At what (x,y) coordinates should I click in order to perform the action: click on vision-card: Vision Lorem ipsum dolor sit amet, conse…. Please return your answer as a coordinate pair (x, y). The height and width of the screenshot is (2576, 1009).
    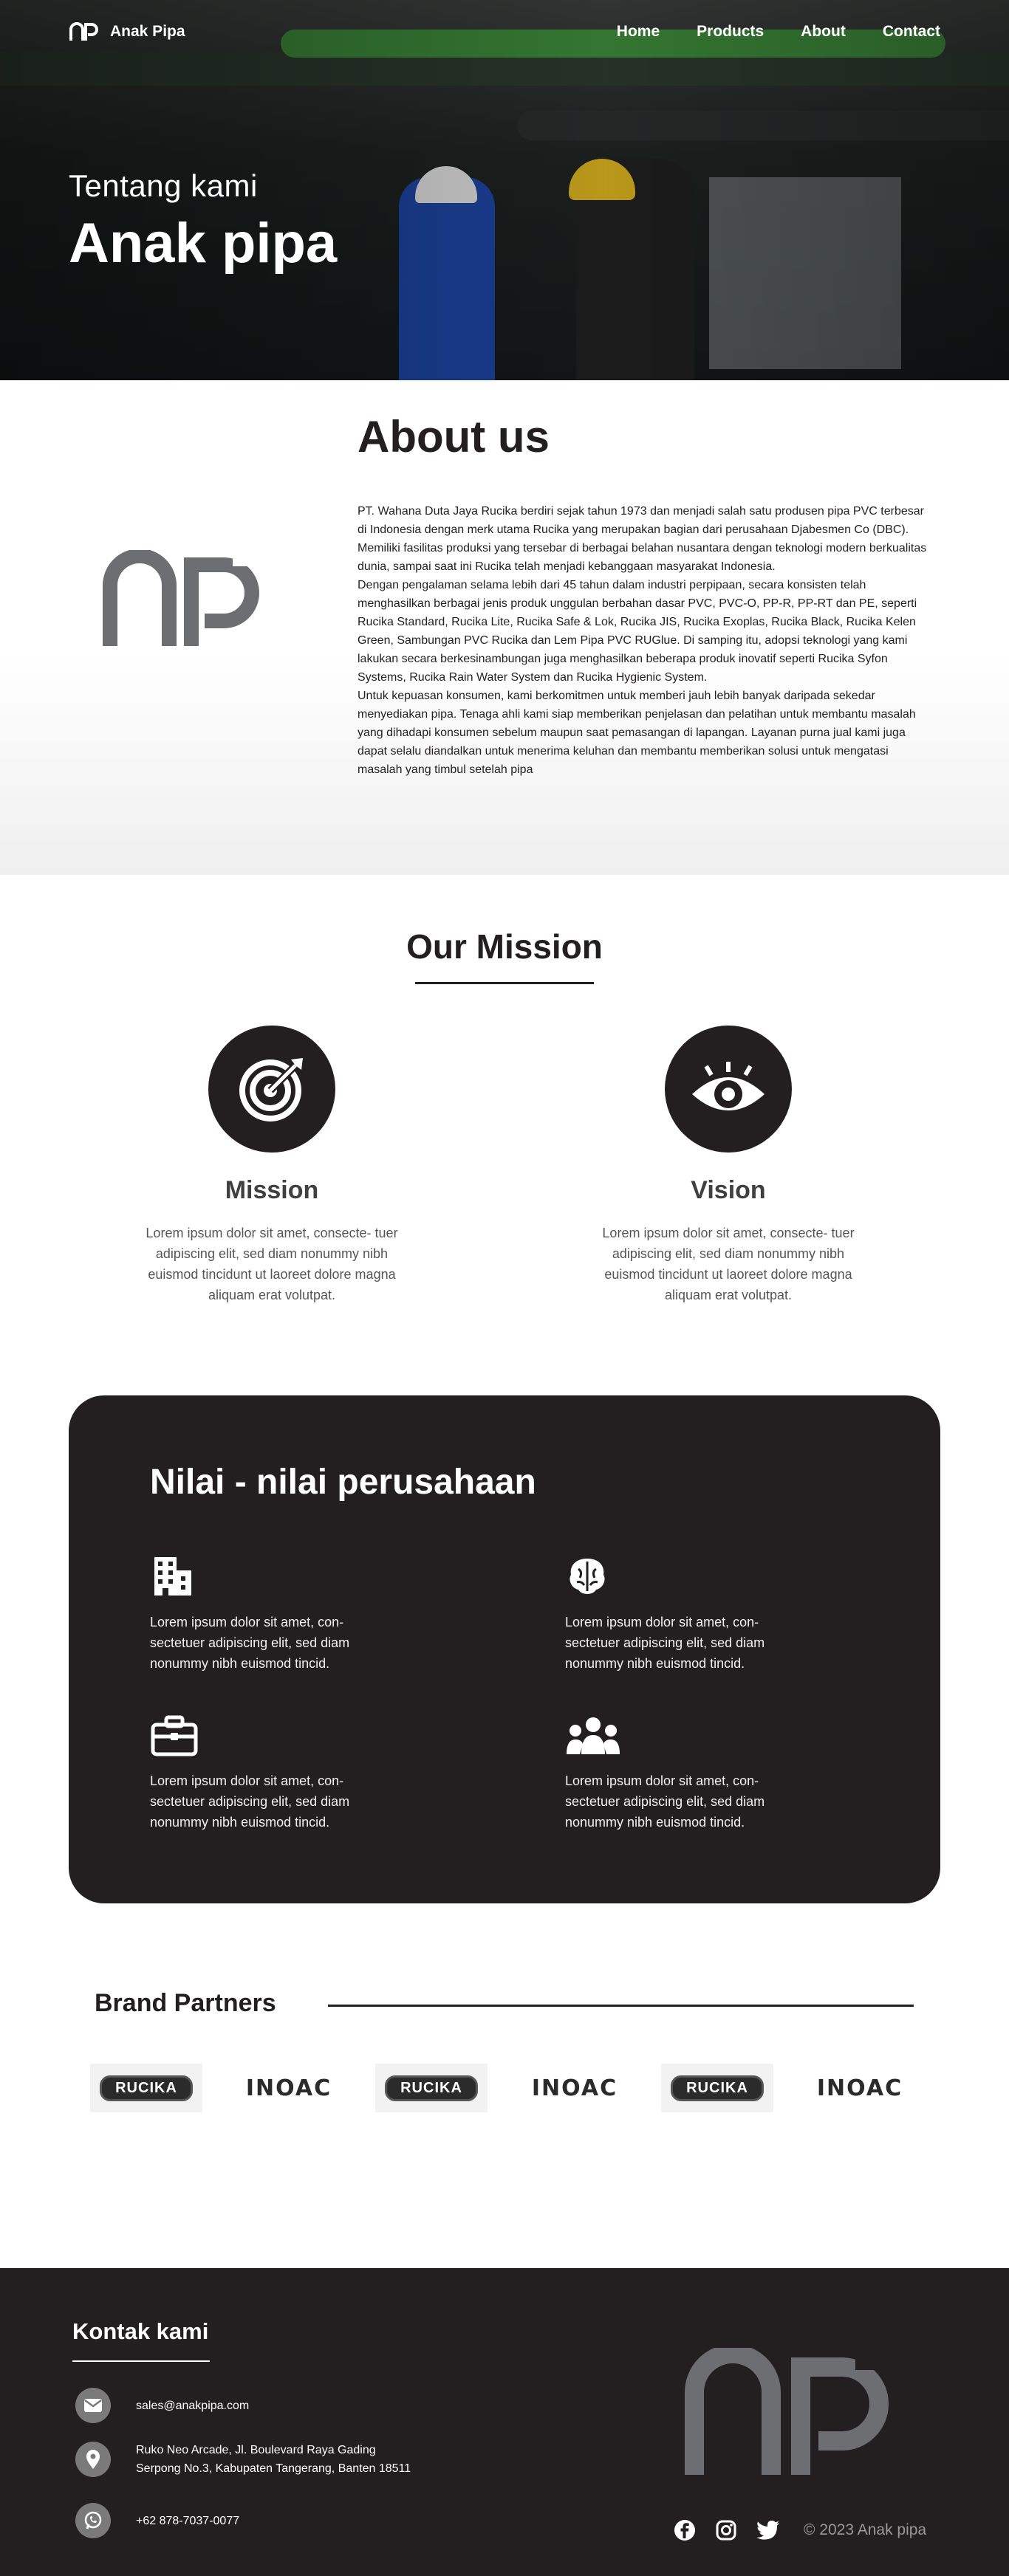
    Looking at the image, I should click on (728, 1165).